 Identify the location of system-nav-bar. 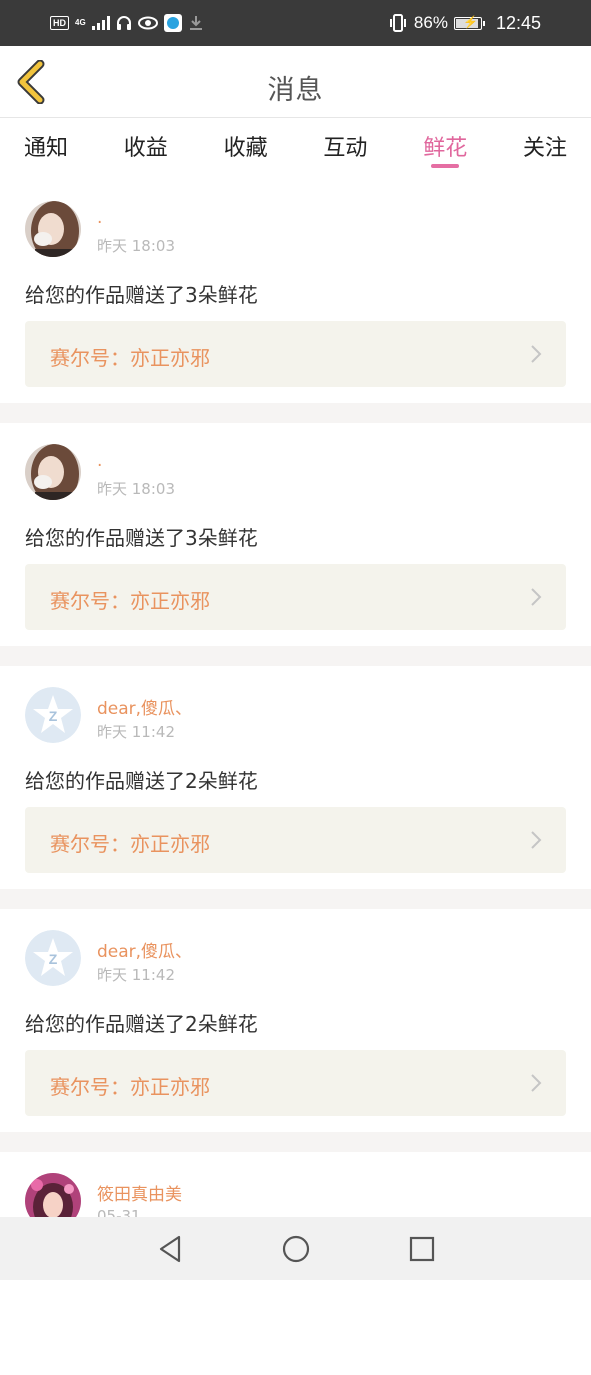
(295, 1248).